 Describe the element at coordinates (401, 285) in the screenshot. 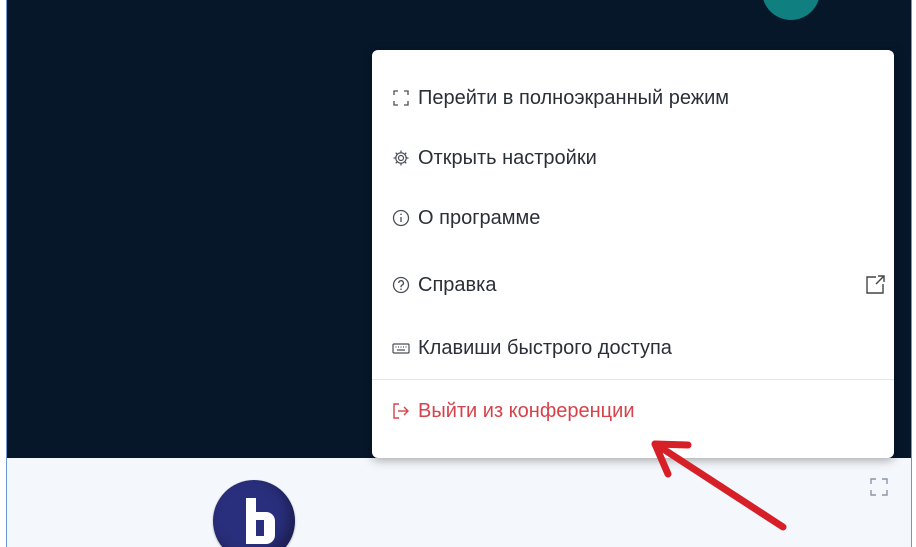

I see `help-icon` at that location.